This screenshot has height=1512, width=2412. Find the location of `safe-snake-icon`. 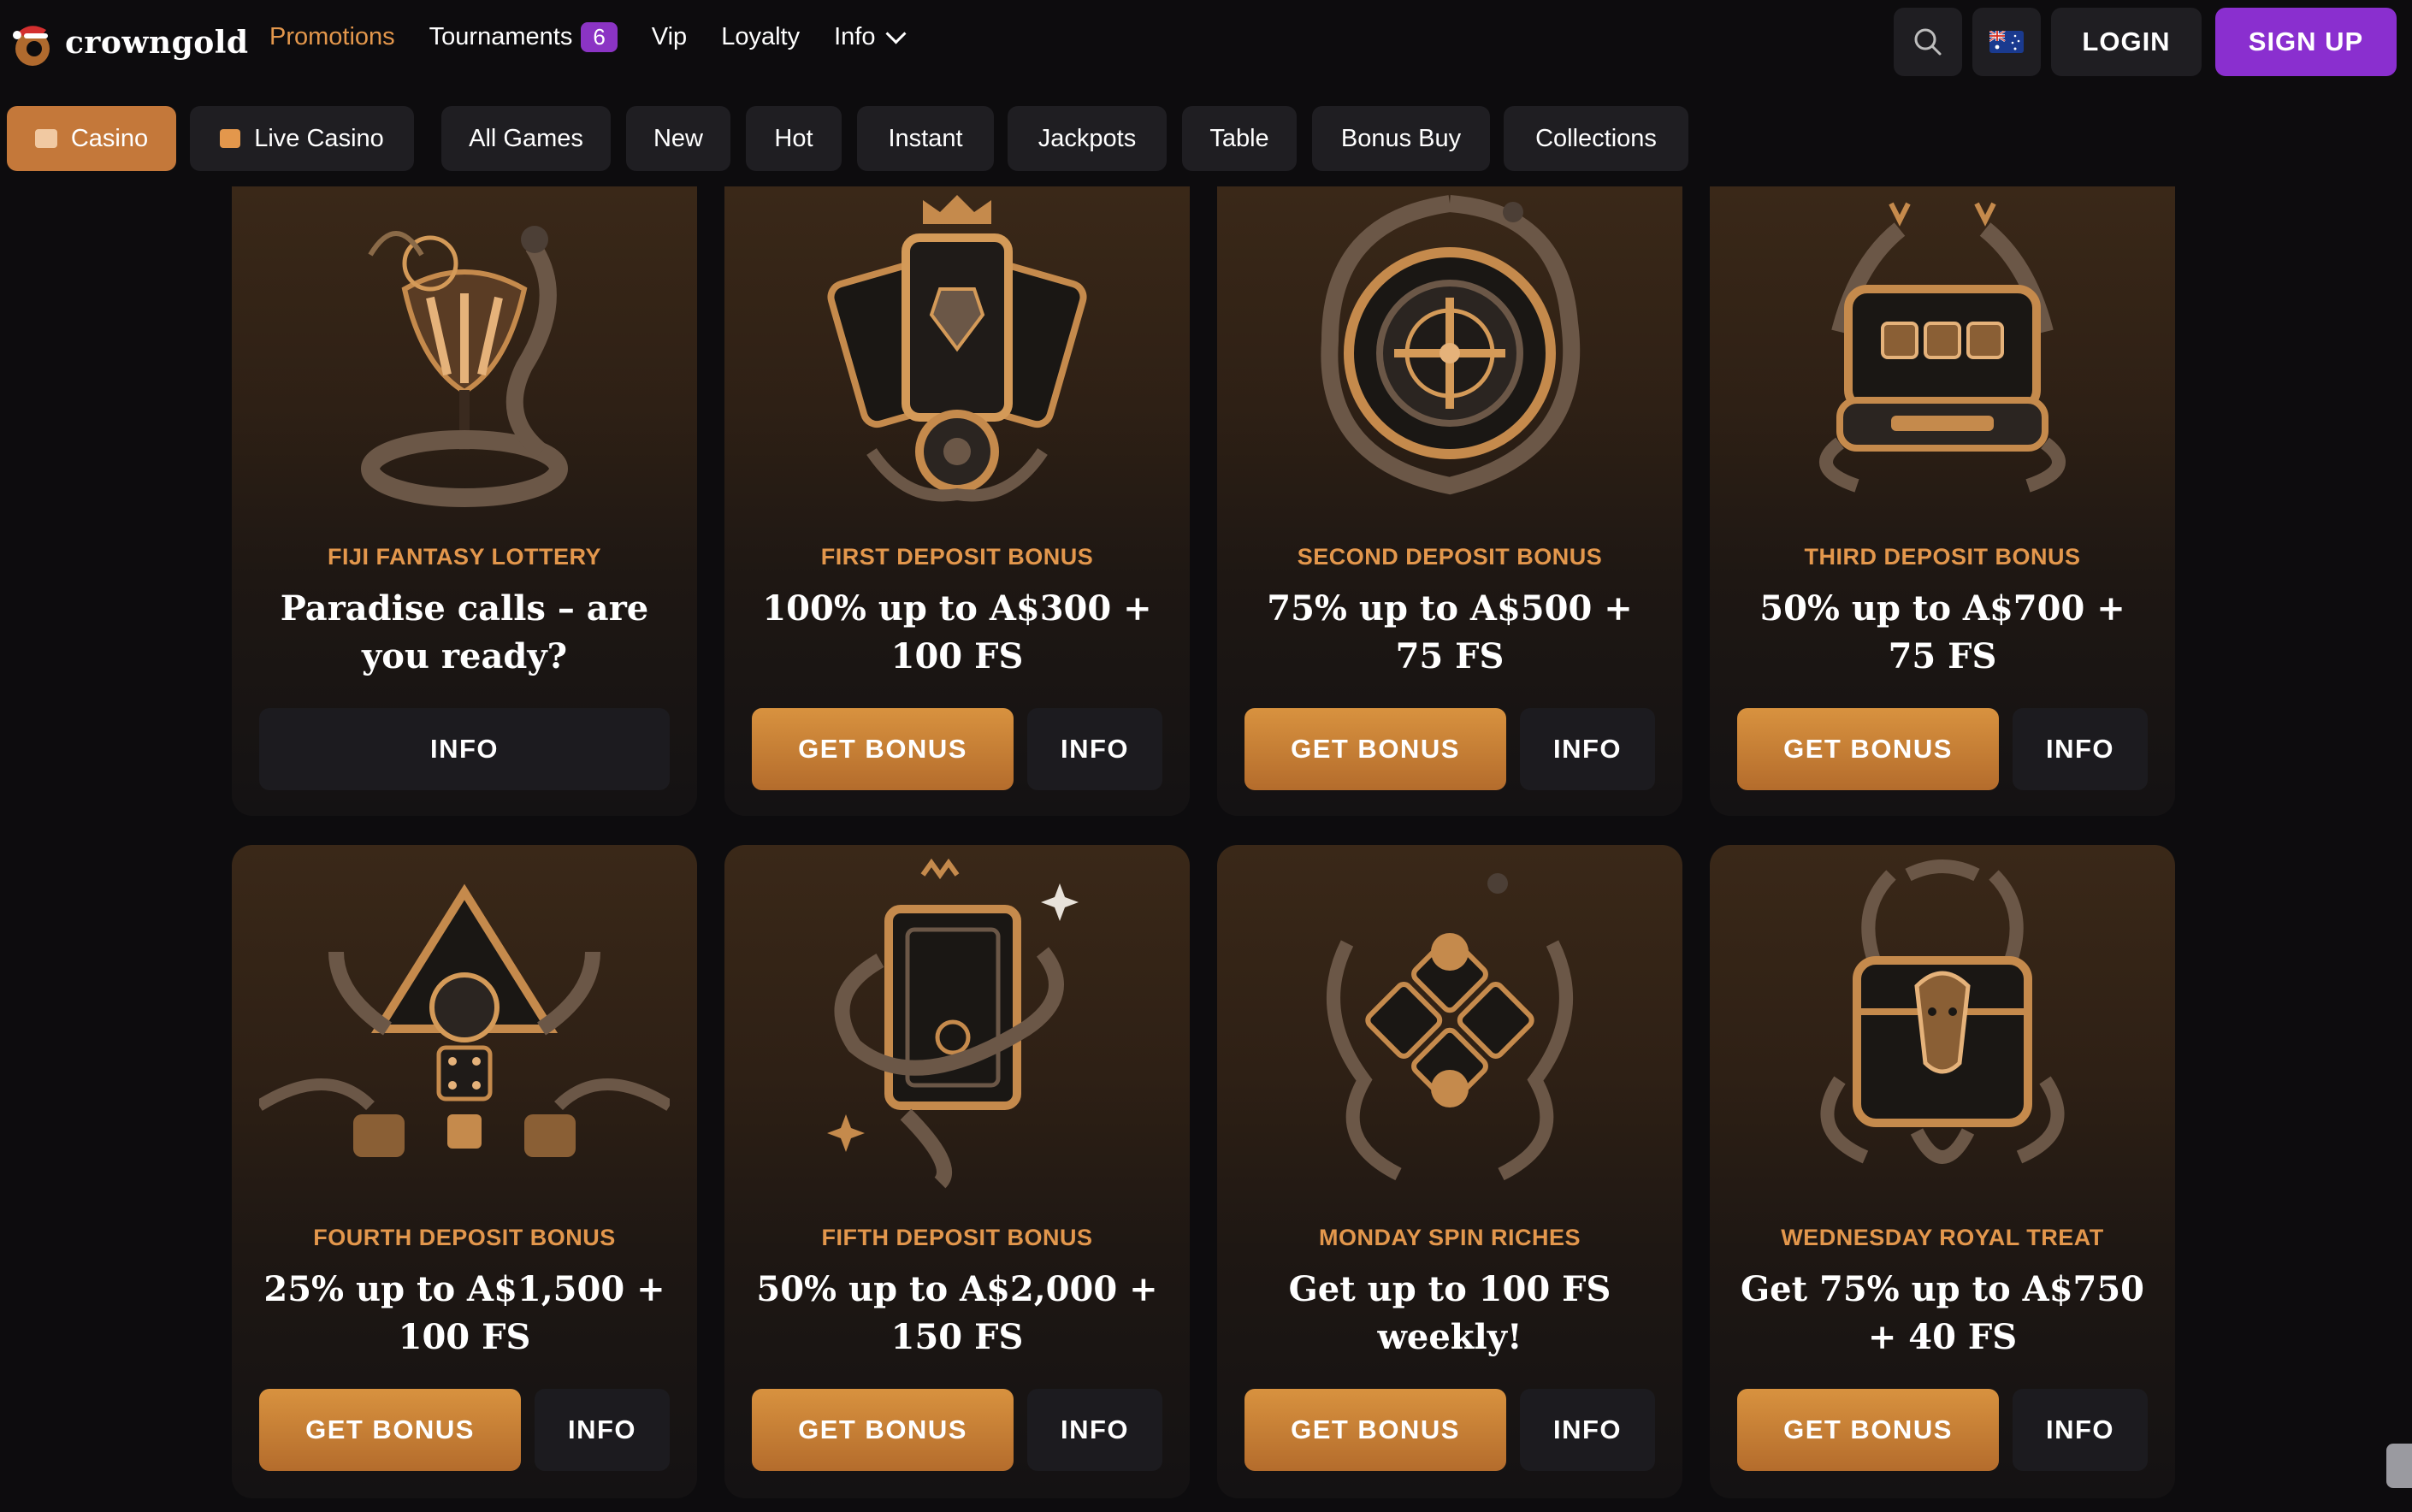

safe-snake-icon is located at coordinates (953, 1023).